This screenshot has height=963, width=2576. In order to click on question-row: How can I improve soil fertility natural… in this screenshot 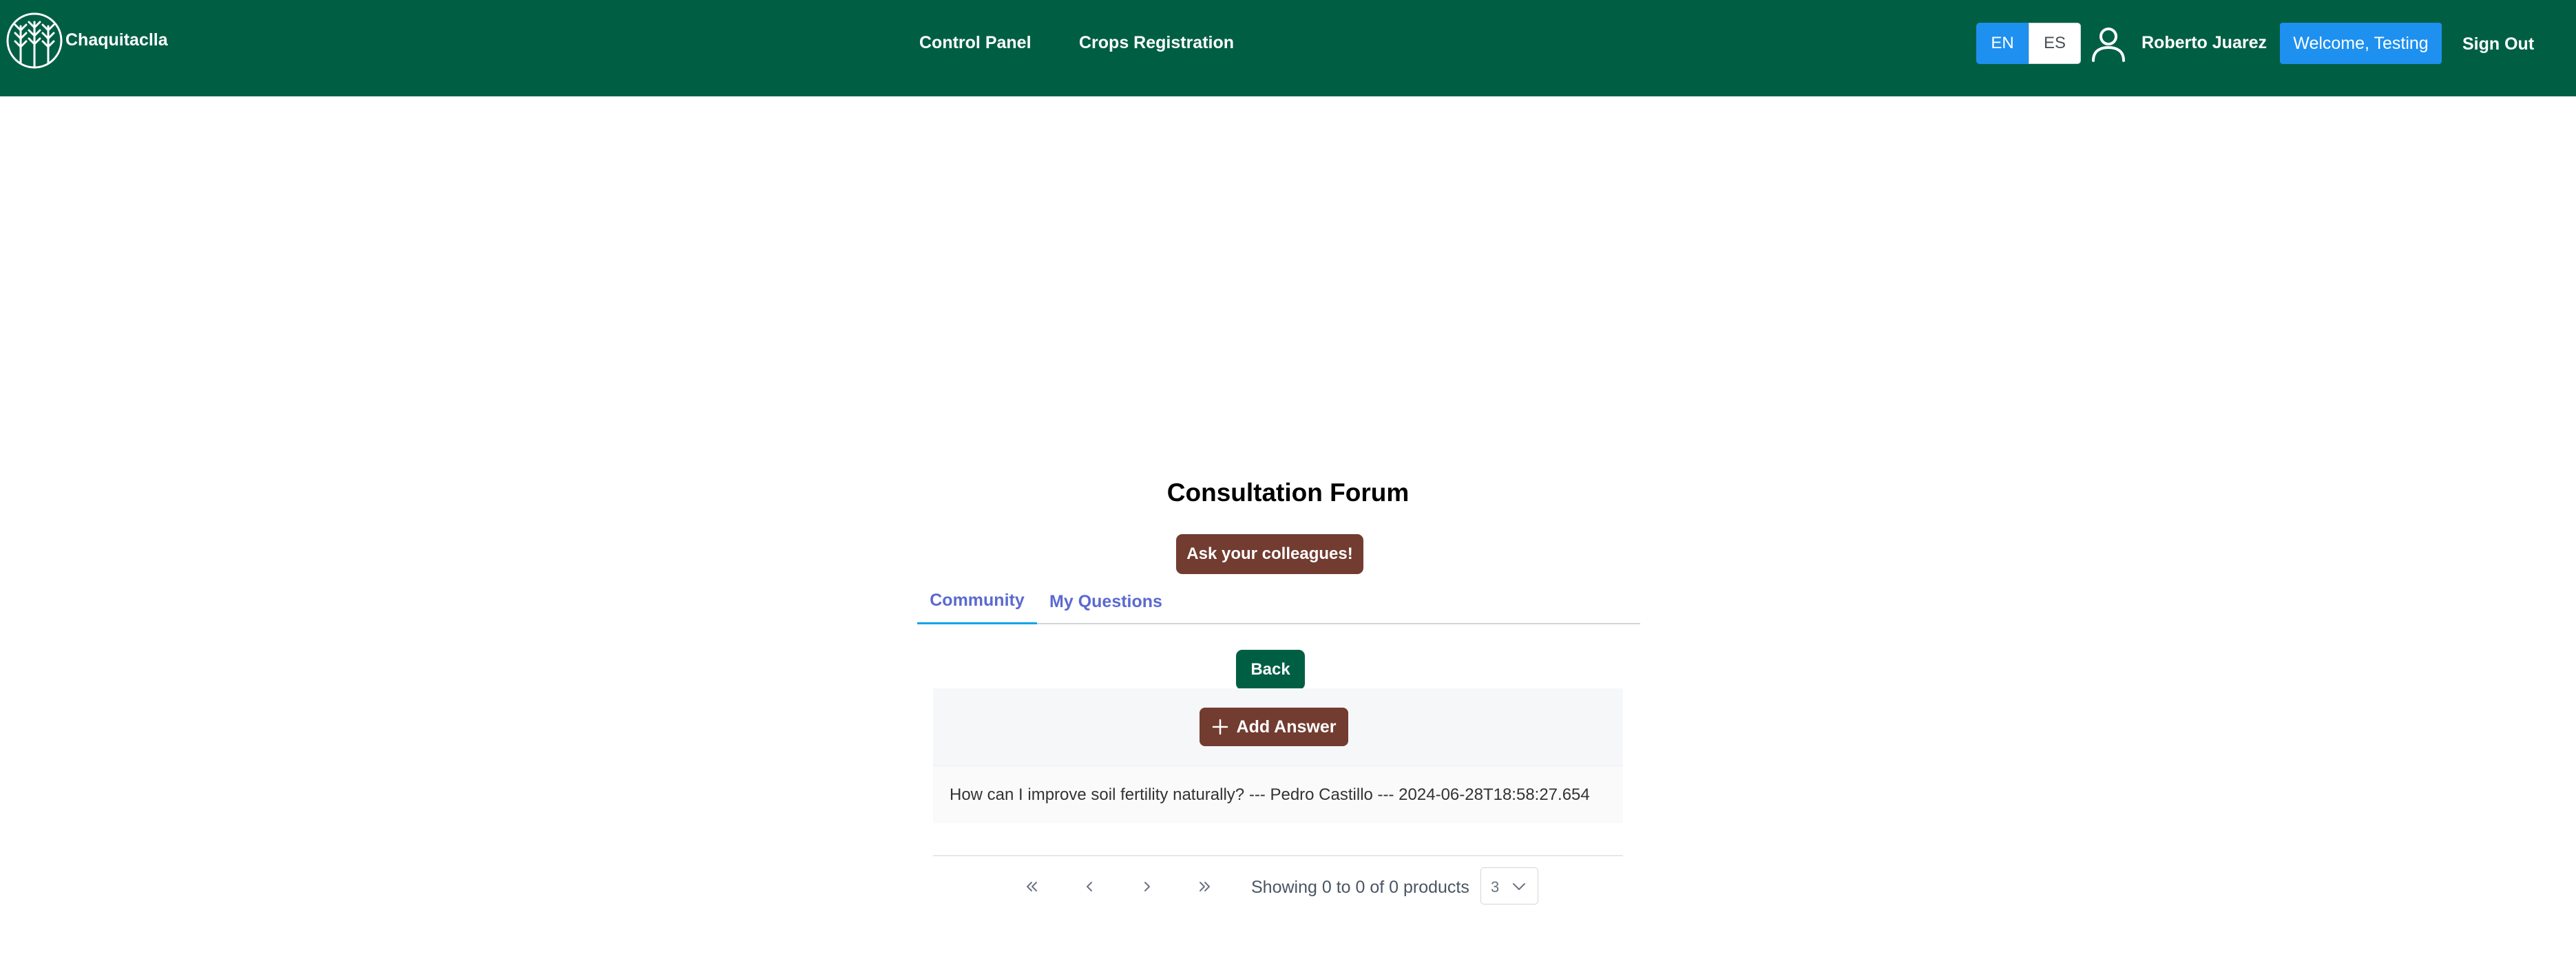, I will do `click(1278, 794)`.